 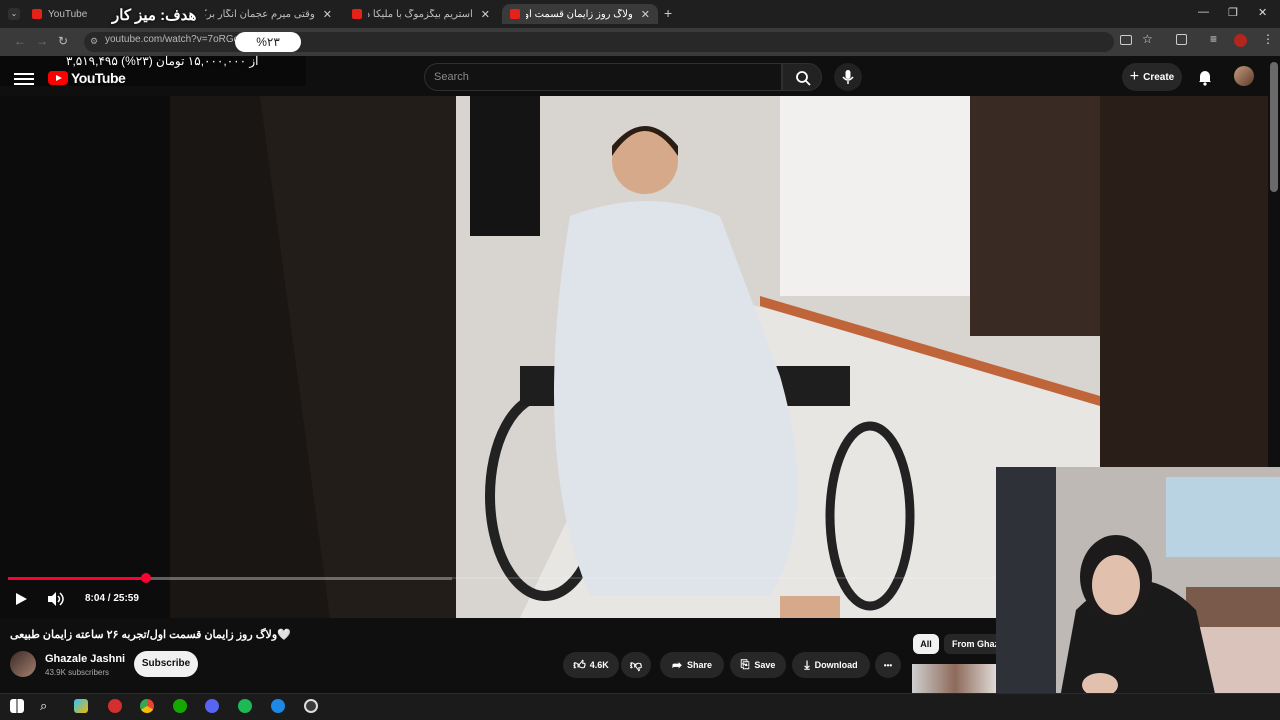 I want to click on microphone-icon, so click(x=848, y=77).